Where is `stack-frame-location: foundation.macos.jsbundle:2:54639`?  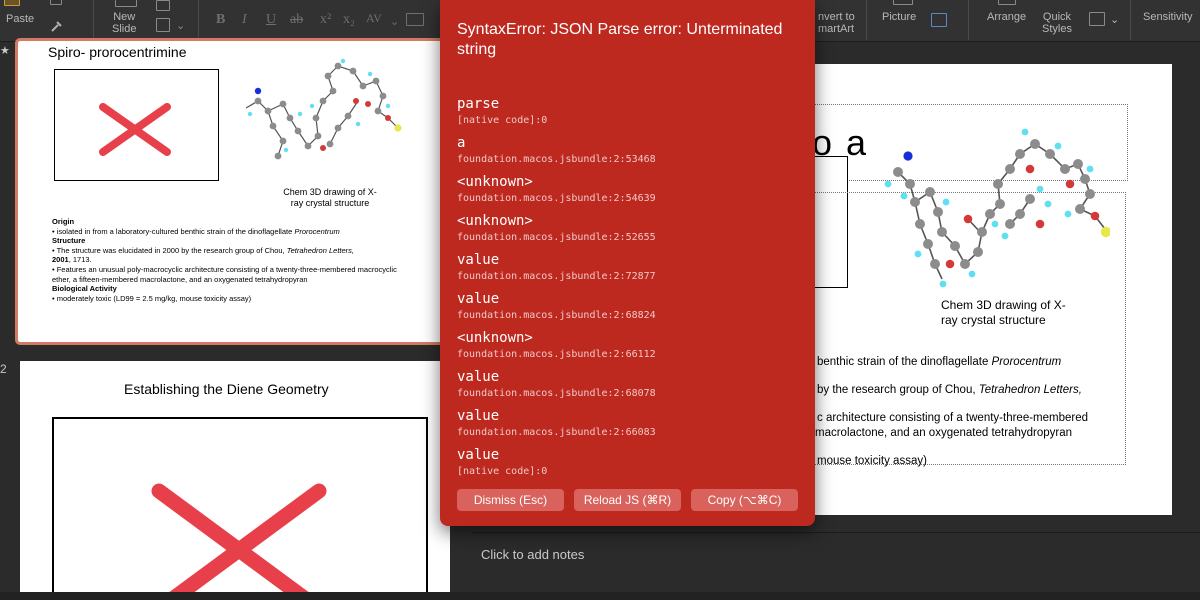 stack-frame-location: foundation.macos.jsbundle:2:54639 is located at coordinates (556, 198).